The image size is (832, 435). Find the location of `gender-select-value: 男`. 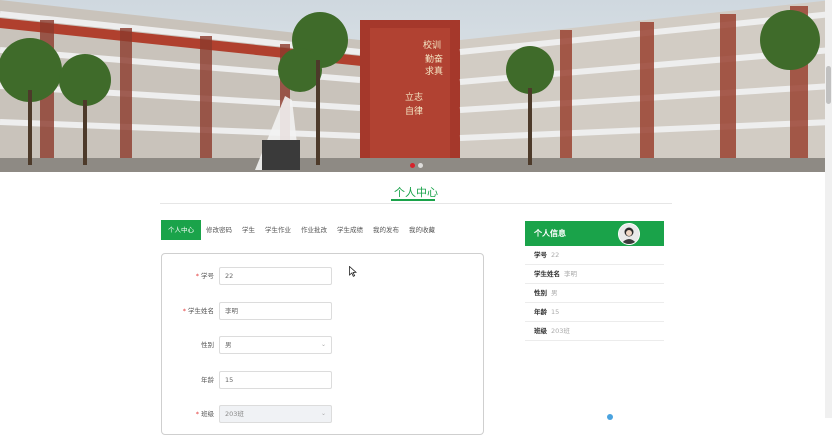

gender-select-value: 男 is located at coordinates (228, 345).